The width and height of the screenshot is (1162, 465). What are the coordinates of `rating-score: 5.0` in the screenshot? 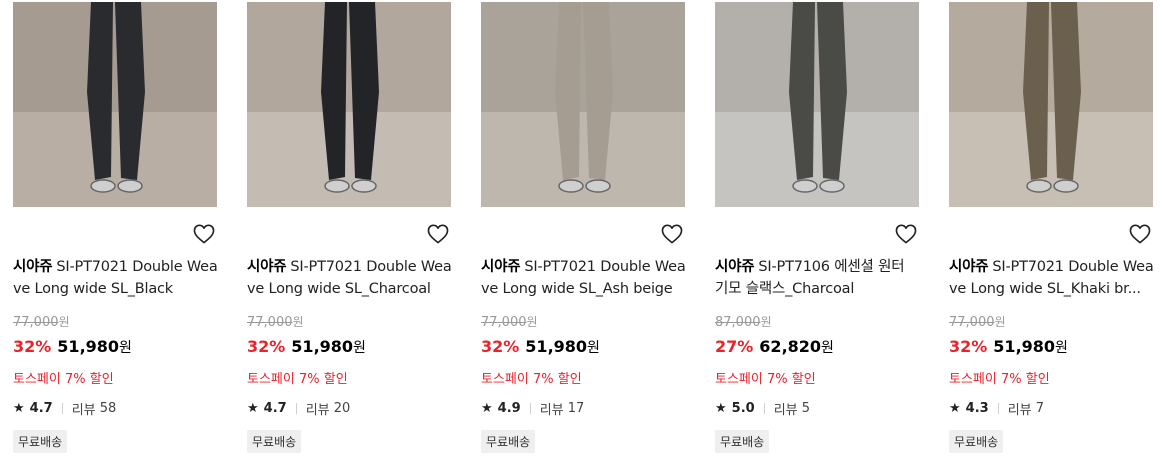 It's located at (743, 408).